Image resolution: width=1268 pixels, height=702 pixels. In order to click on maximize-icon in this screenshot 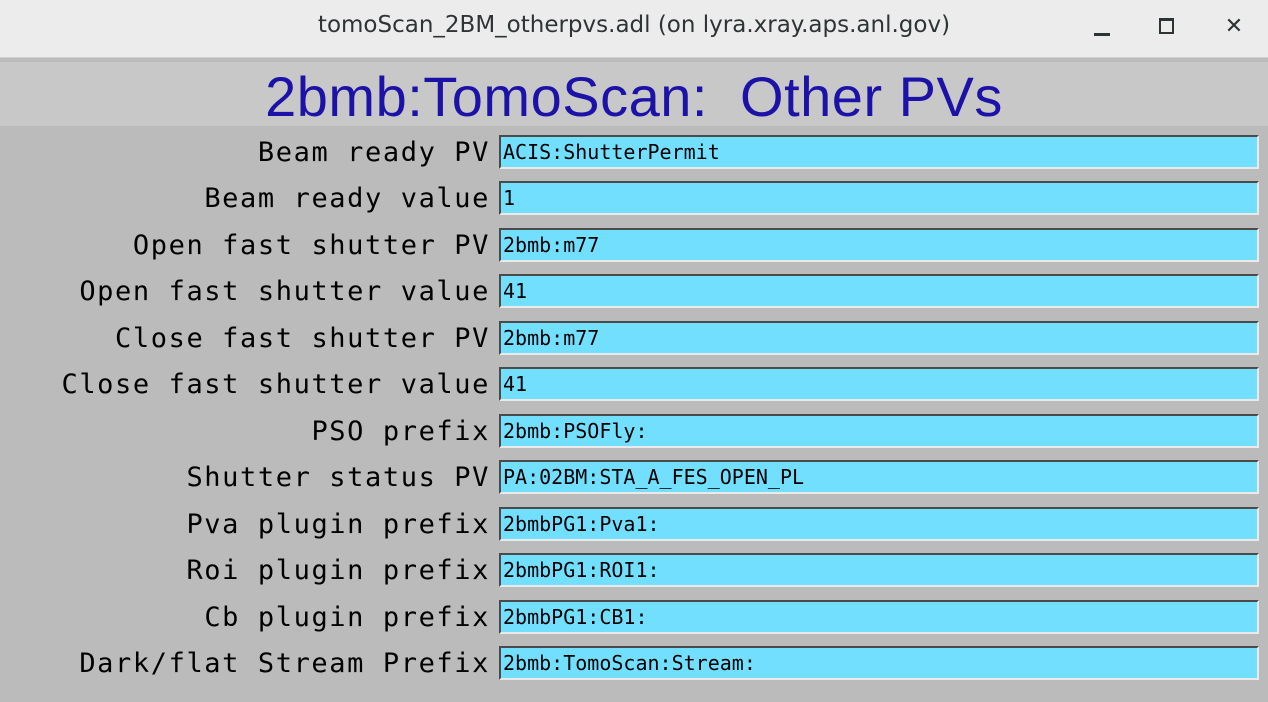, I will do `click(1166, 26)`.